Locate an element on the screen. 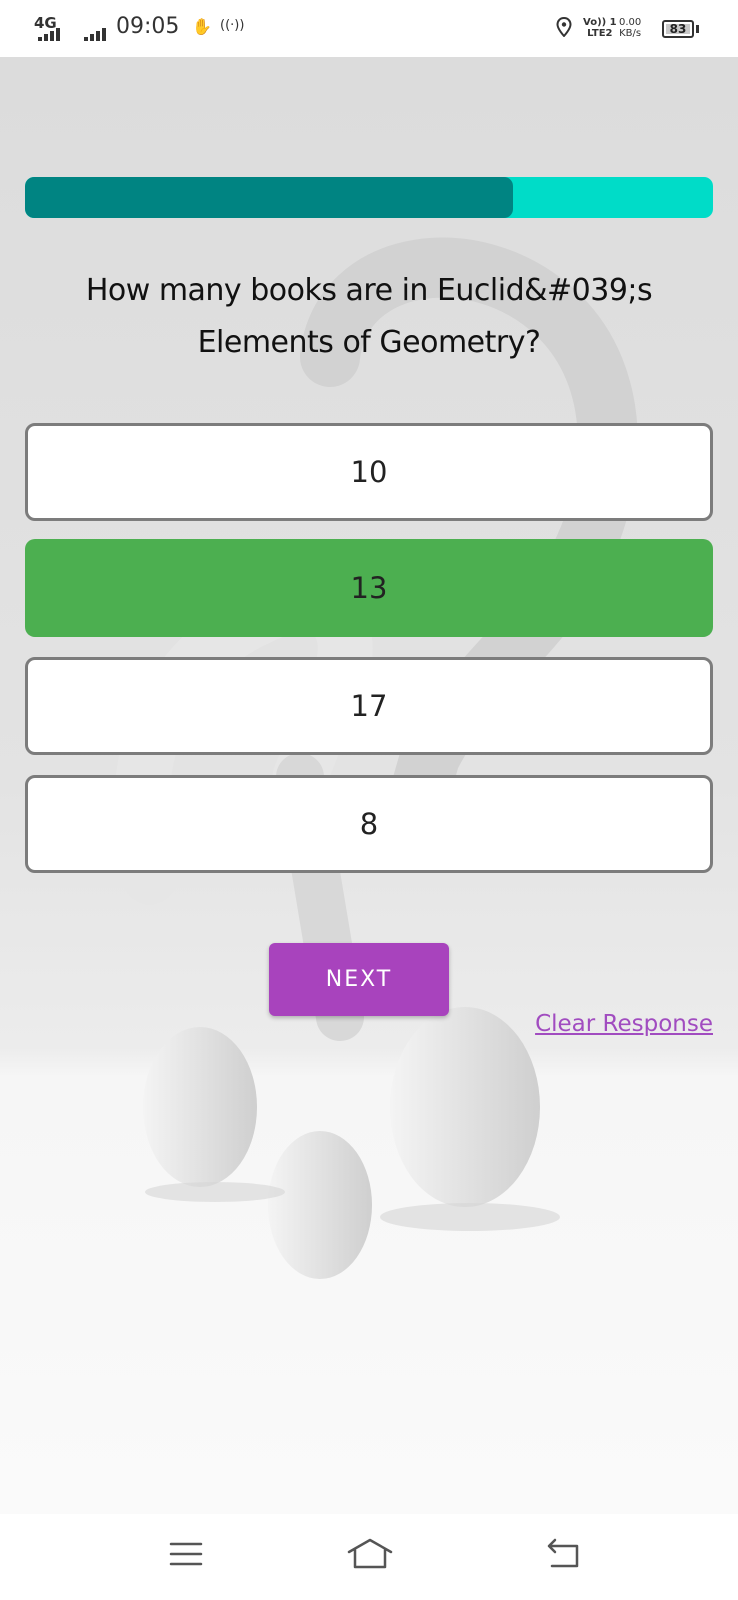  battery-tip is located at coordinates (697, 29).